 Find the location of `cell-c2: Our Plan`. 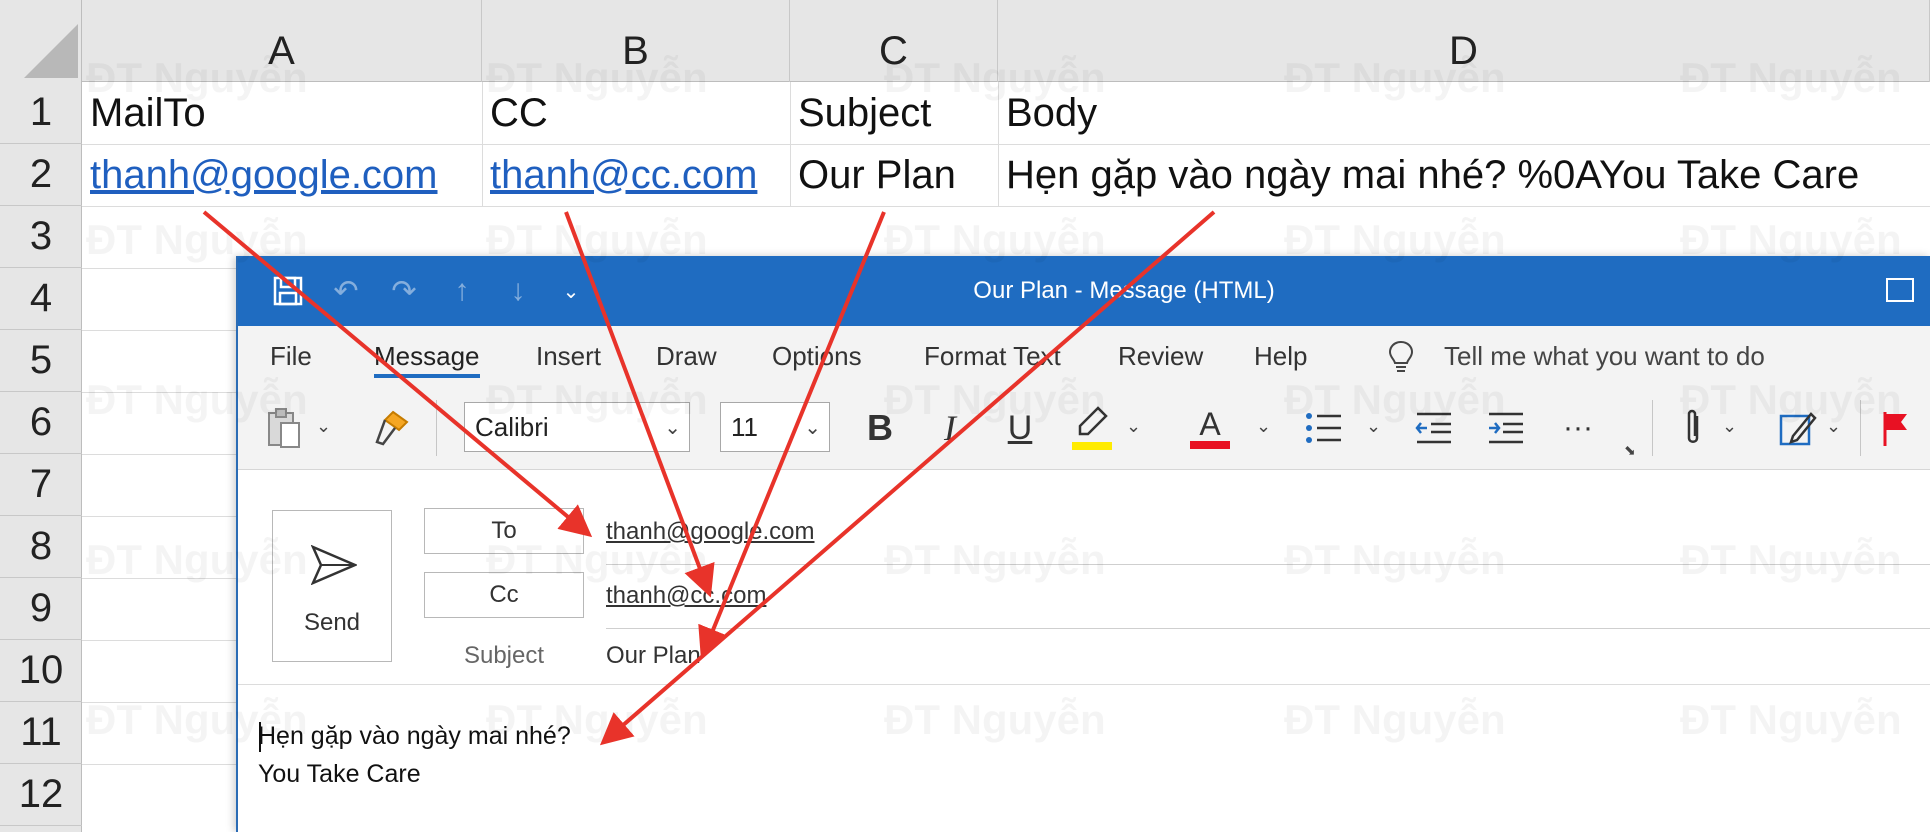

cell-c2: Our Plan is located at coordinates (873, 175).